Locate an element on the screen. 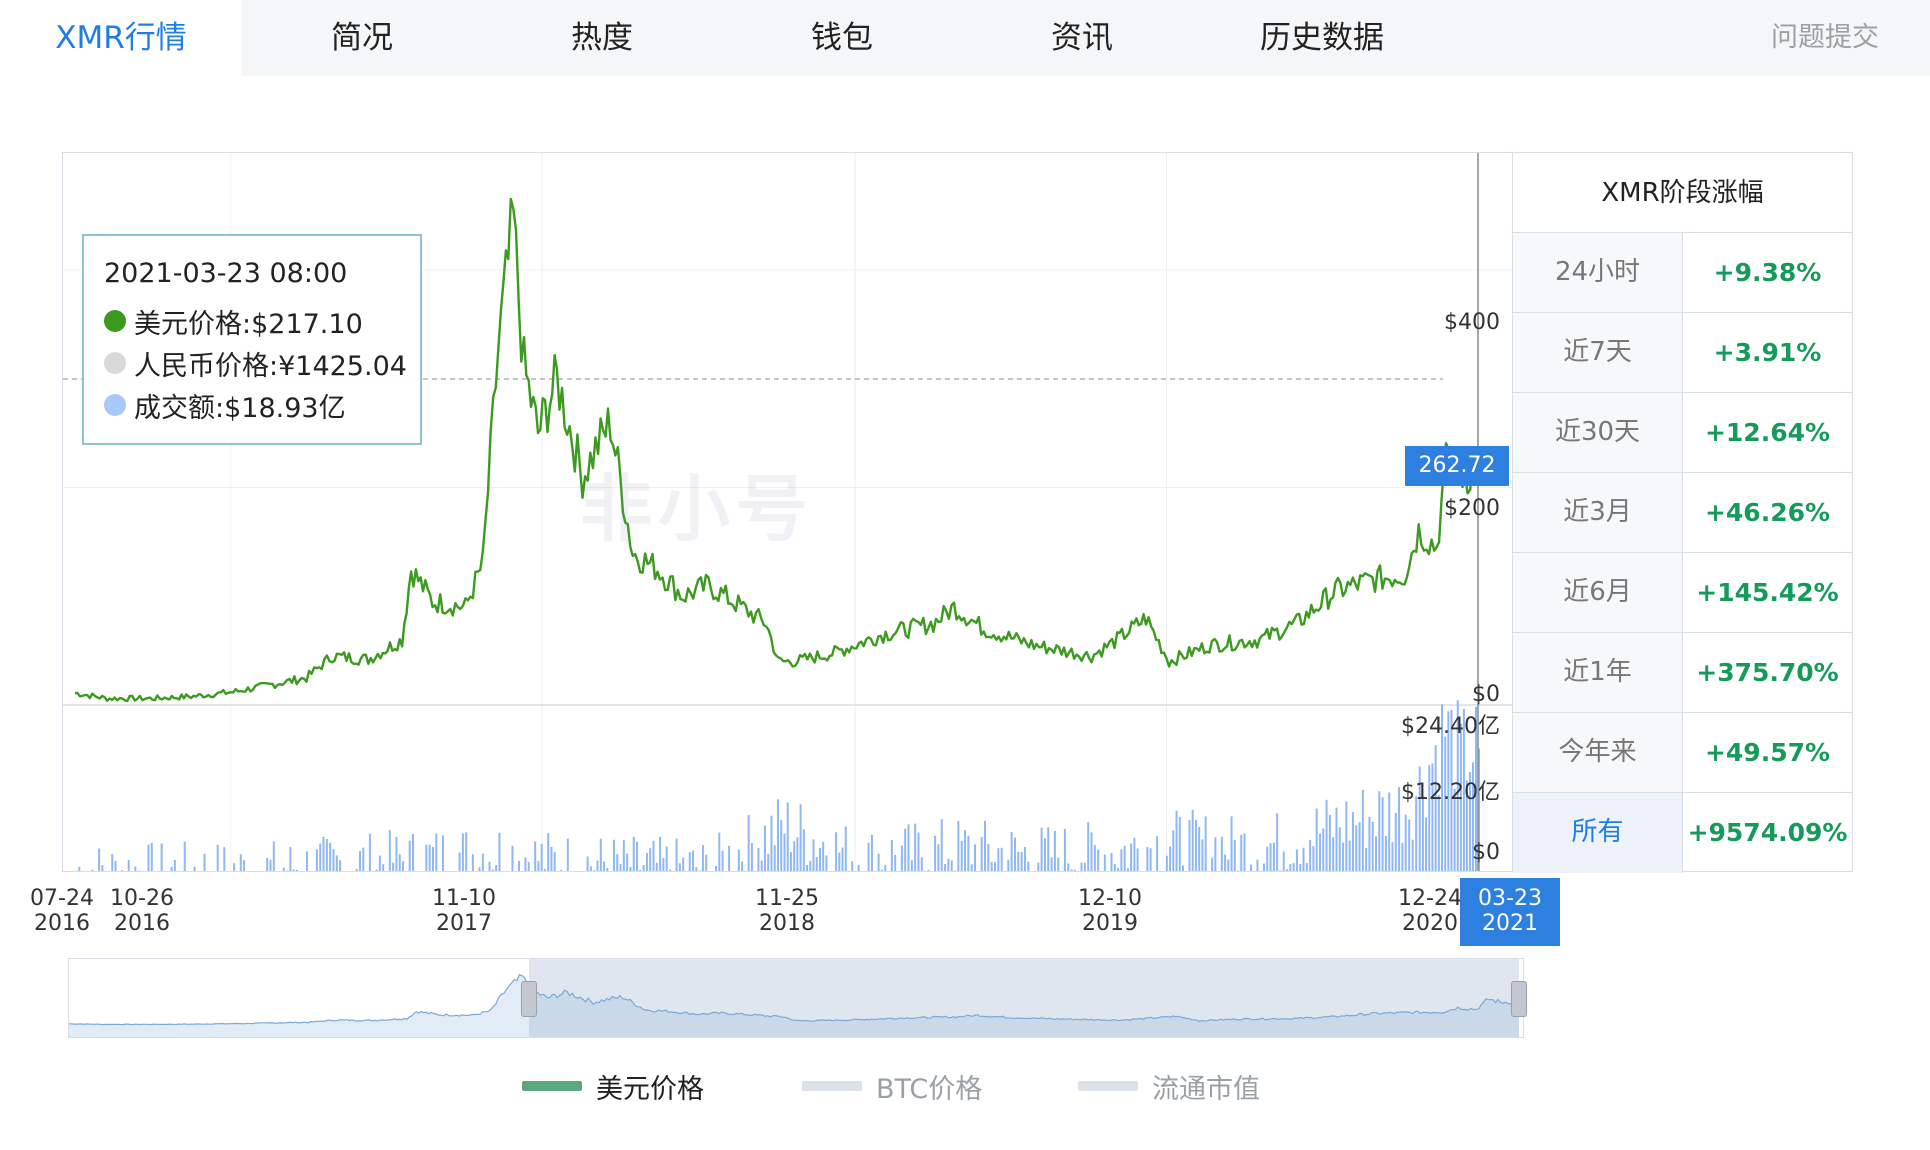 This screenshot has height=1150, width=1930. stats-row: 近7天 +3.91% is located at coordinates (1682, 353).